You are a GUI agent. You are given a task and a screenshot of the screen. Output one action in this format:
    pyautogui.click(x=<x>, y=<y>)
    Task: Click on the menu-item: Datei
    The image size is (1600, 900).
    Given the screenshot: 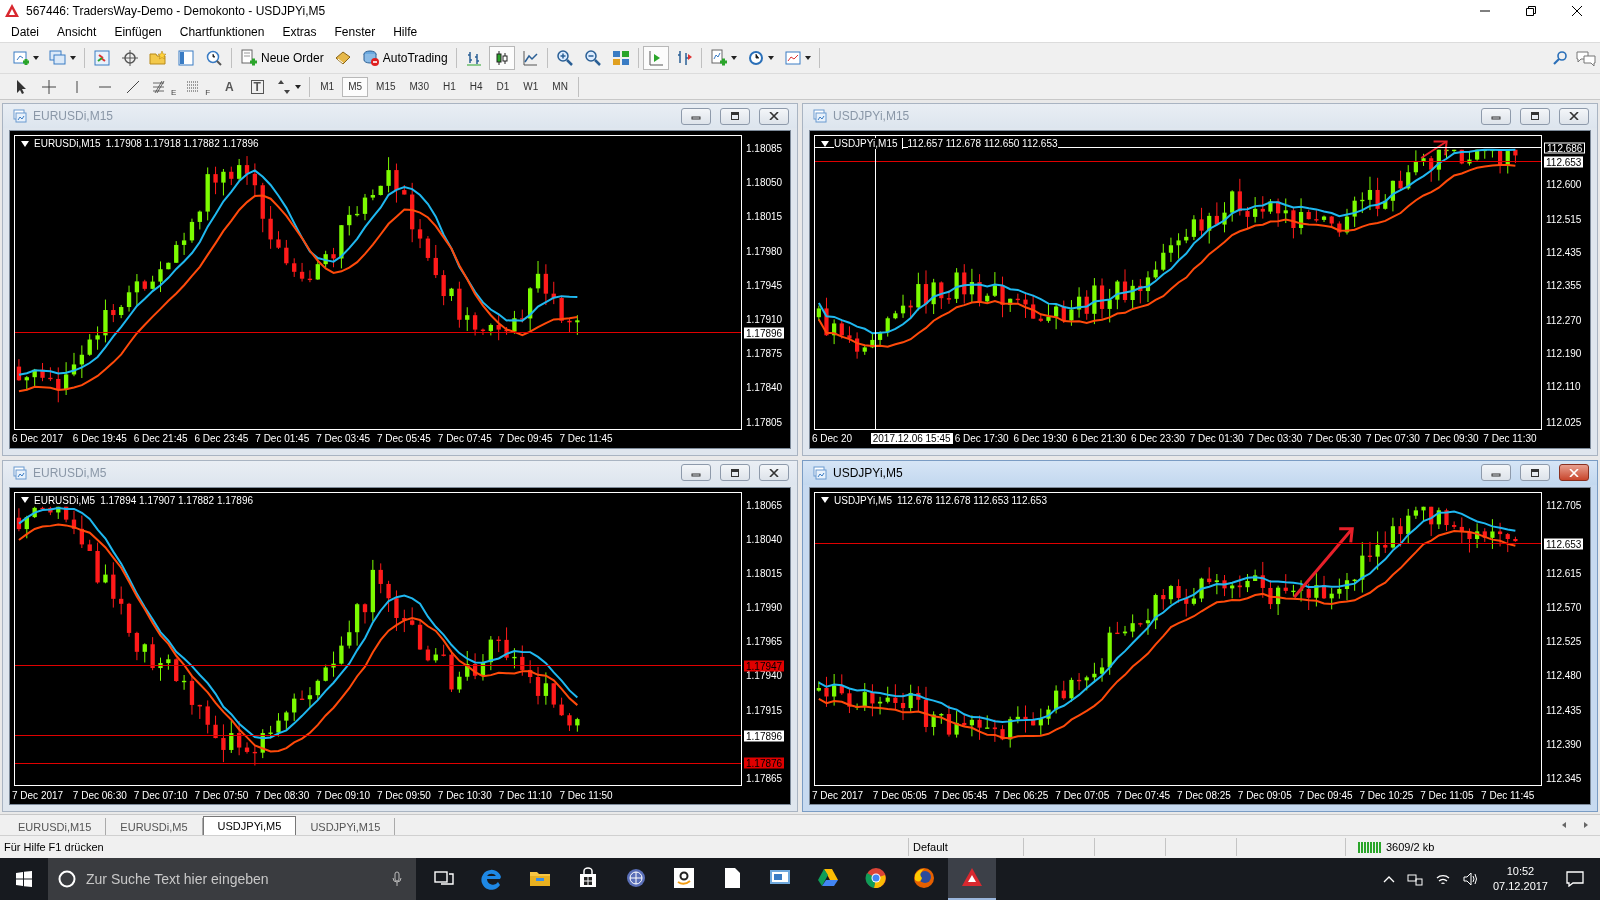 What is the action you would take?
    pyautogui.click(x=25, y=32)
    